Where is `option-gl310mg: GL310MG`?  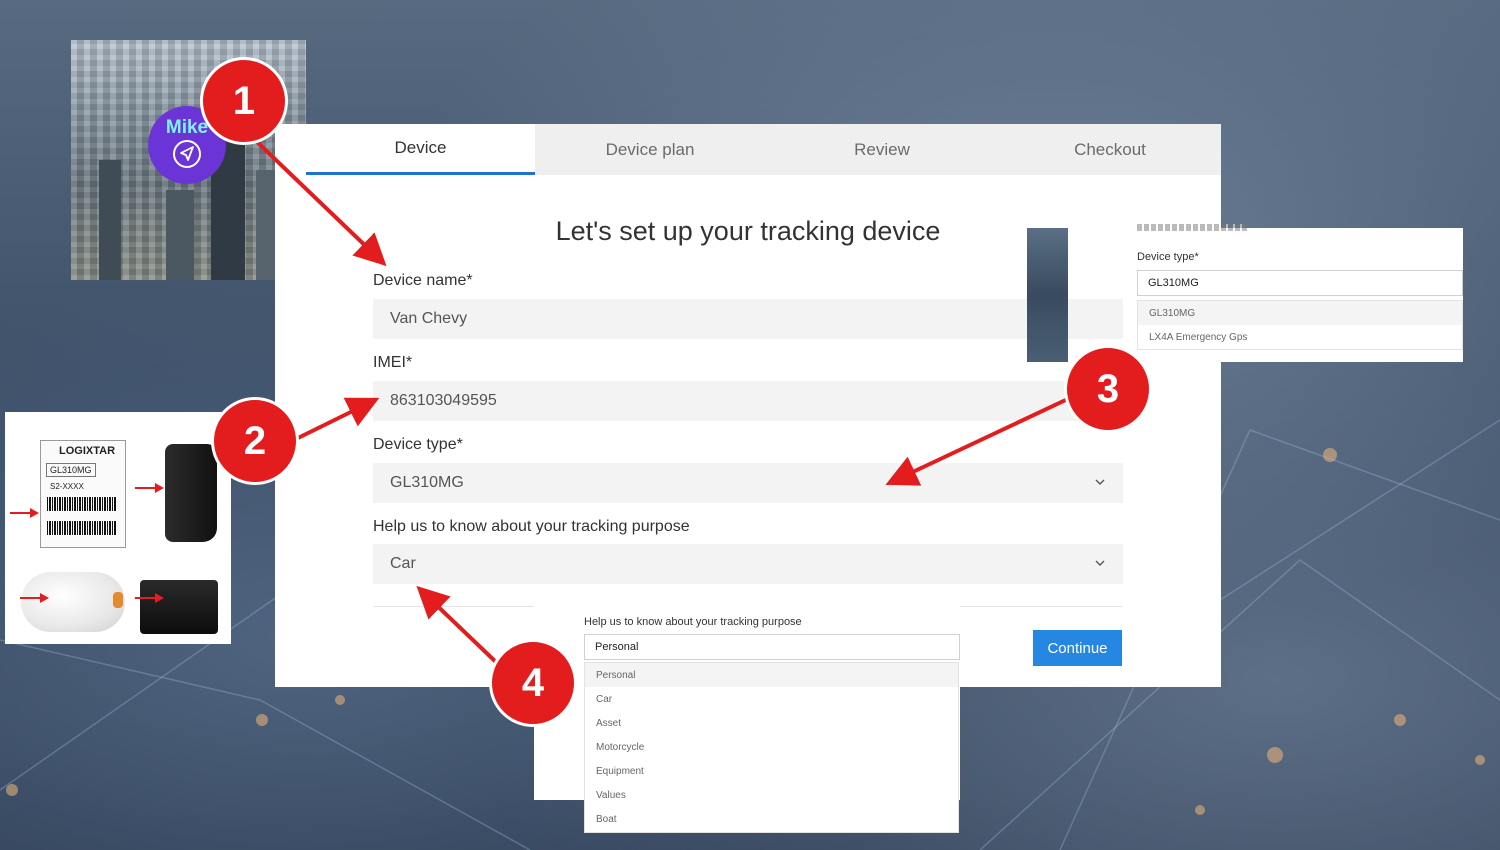
option-gl310mg: GL310MG is located at coordinates (1300, 313).